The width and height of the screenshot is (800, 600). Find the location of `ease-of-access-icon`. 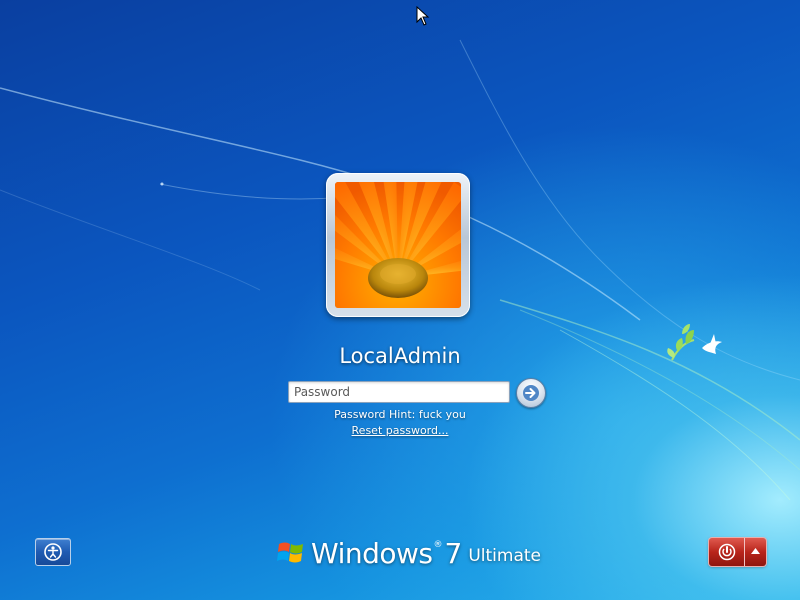

ease-of-access-icon is located at coordinates (53, 552).